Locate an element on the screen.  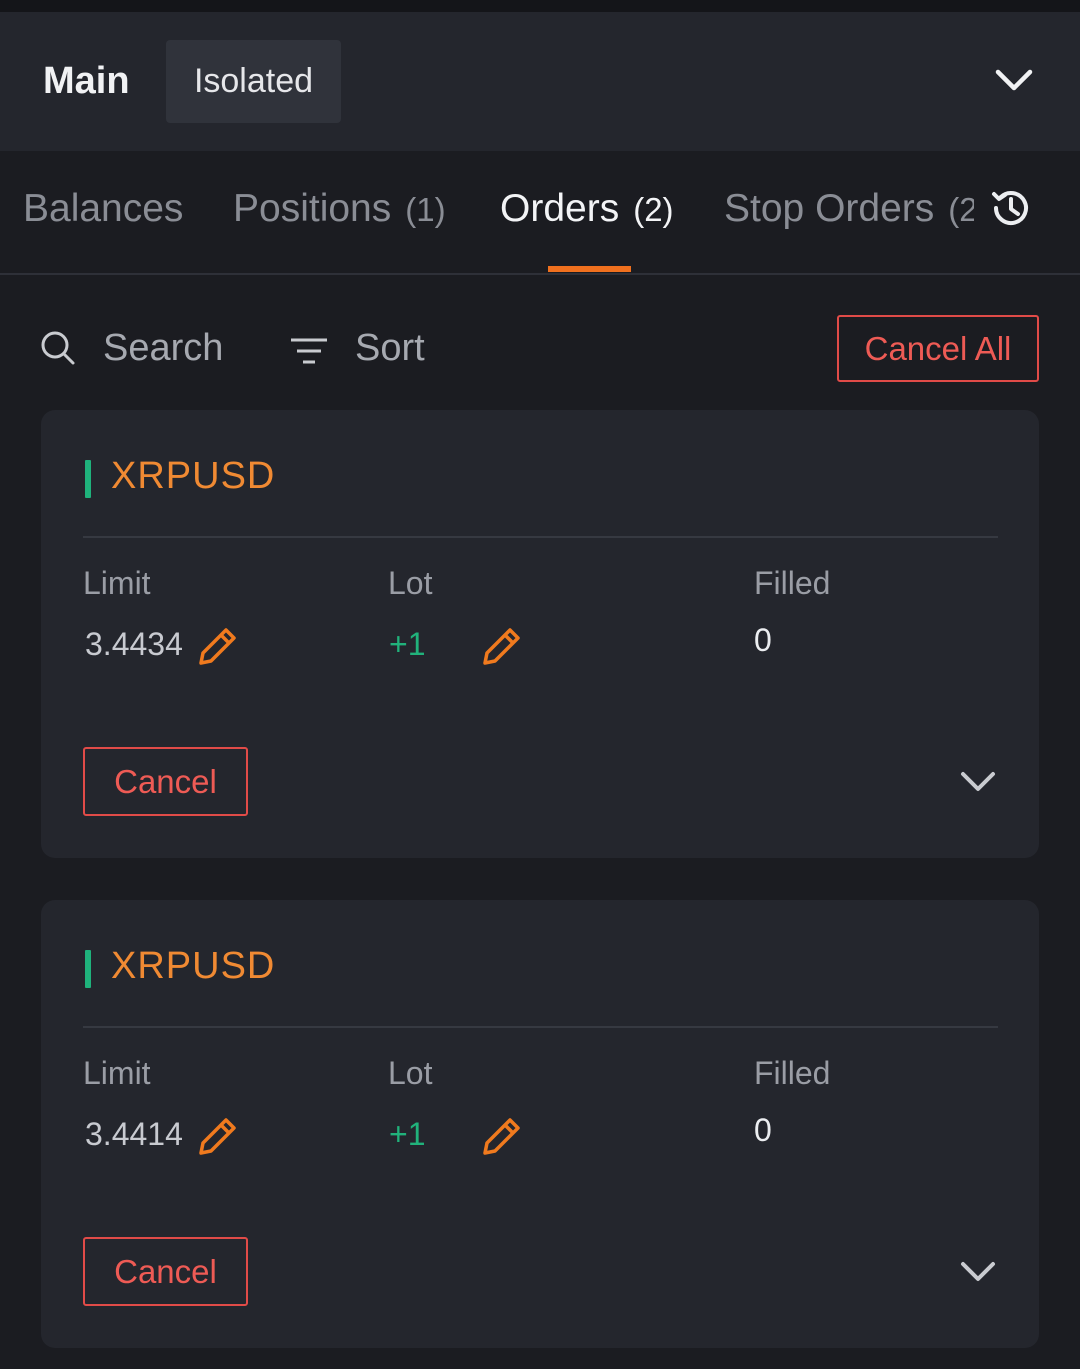
account-header: Main Isolated is located at coordinates (540, 81).